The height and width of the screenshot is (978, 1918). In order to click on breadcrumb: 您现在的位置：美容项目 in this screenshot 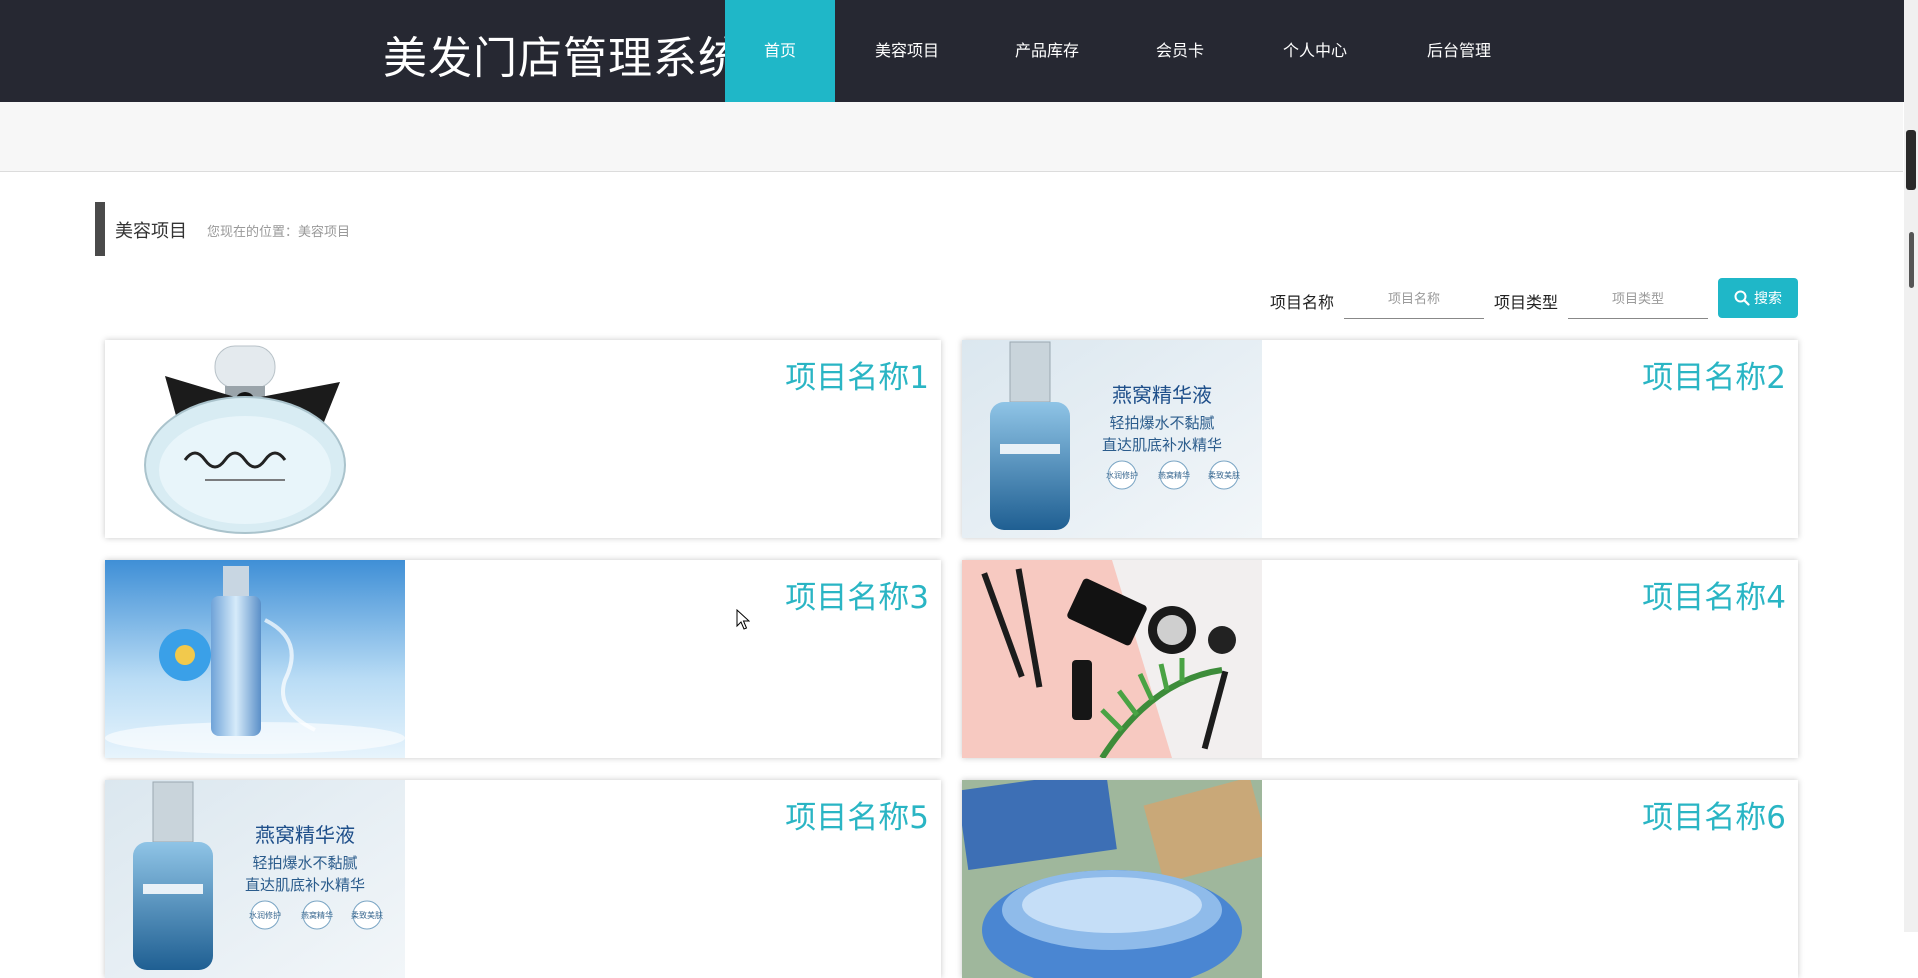, I will do `click(279, 232)`.